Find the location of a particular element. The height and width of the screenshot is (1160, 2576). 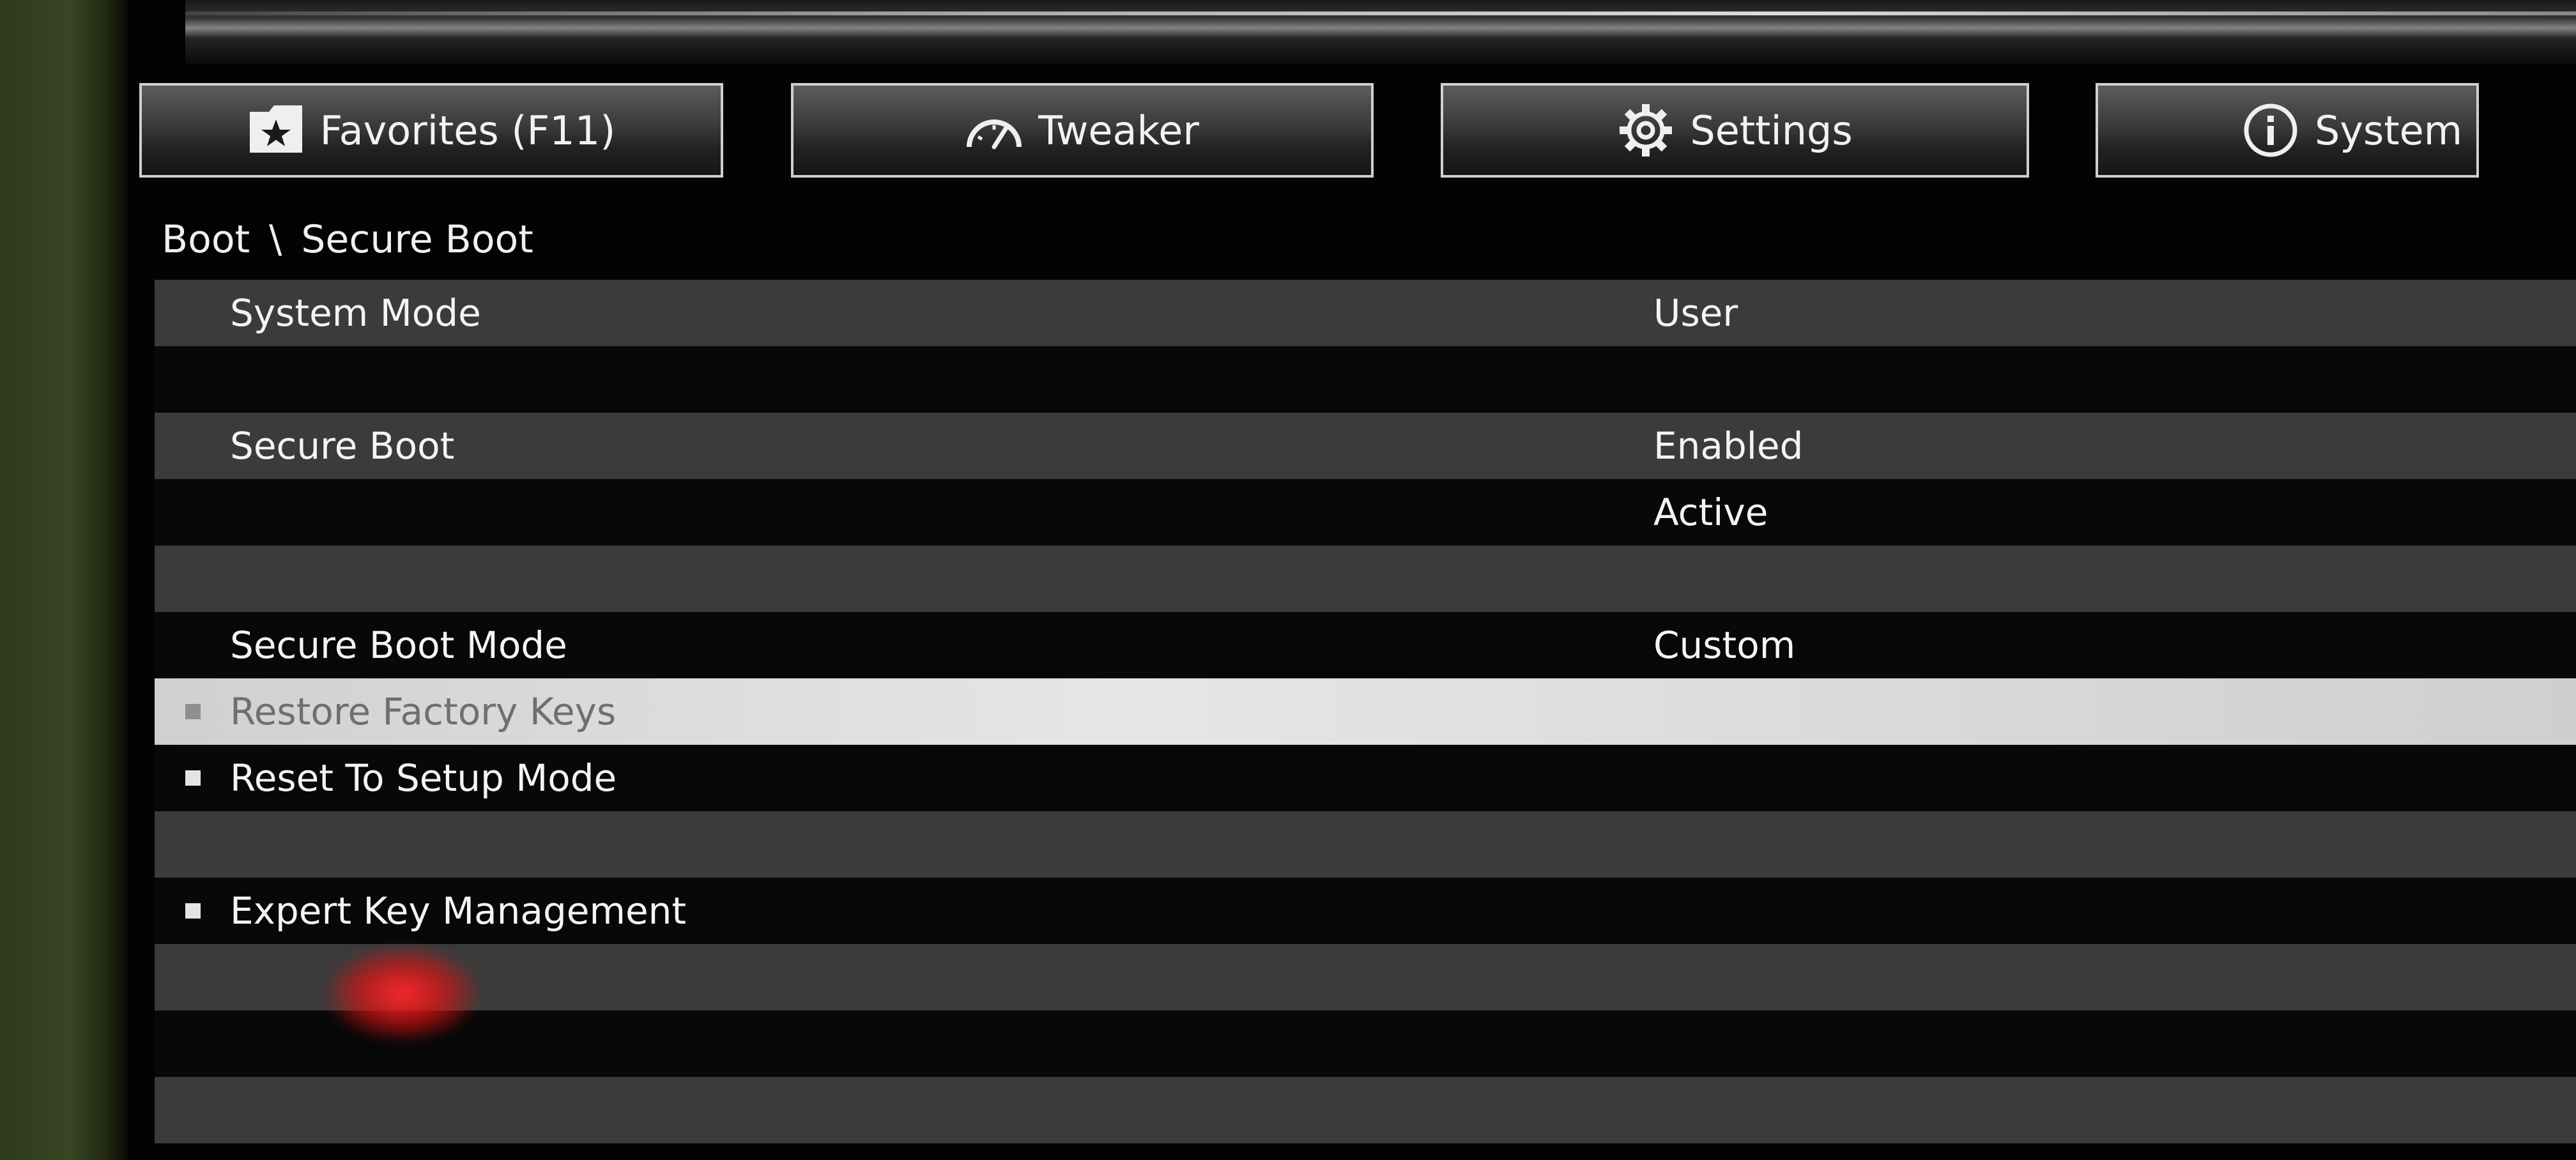

tab-settings: Settings is located at coordinates (1735, 130).